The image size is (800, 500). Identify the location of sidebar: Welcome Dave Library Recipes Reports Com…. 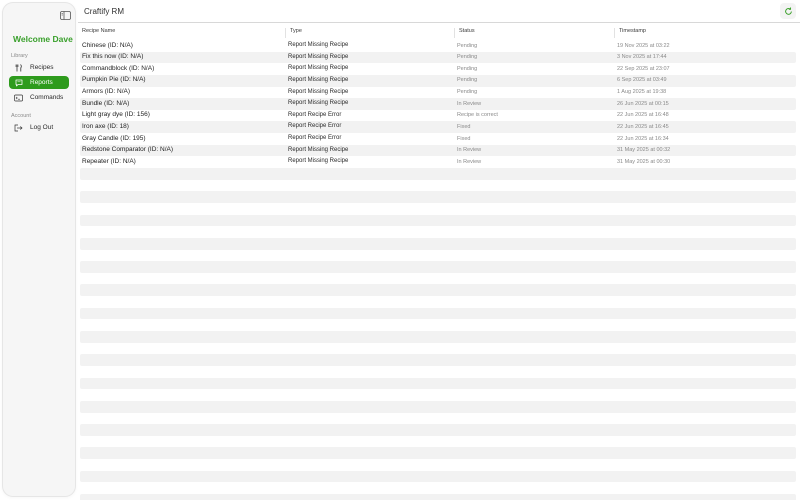
(39, 249).